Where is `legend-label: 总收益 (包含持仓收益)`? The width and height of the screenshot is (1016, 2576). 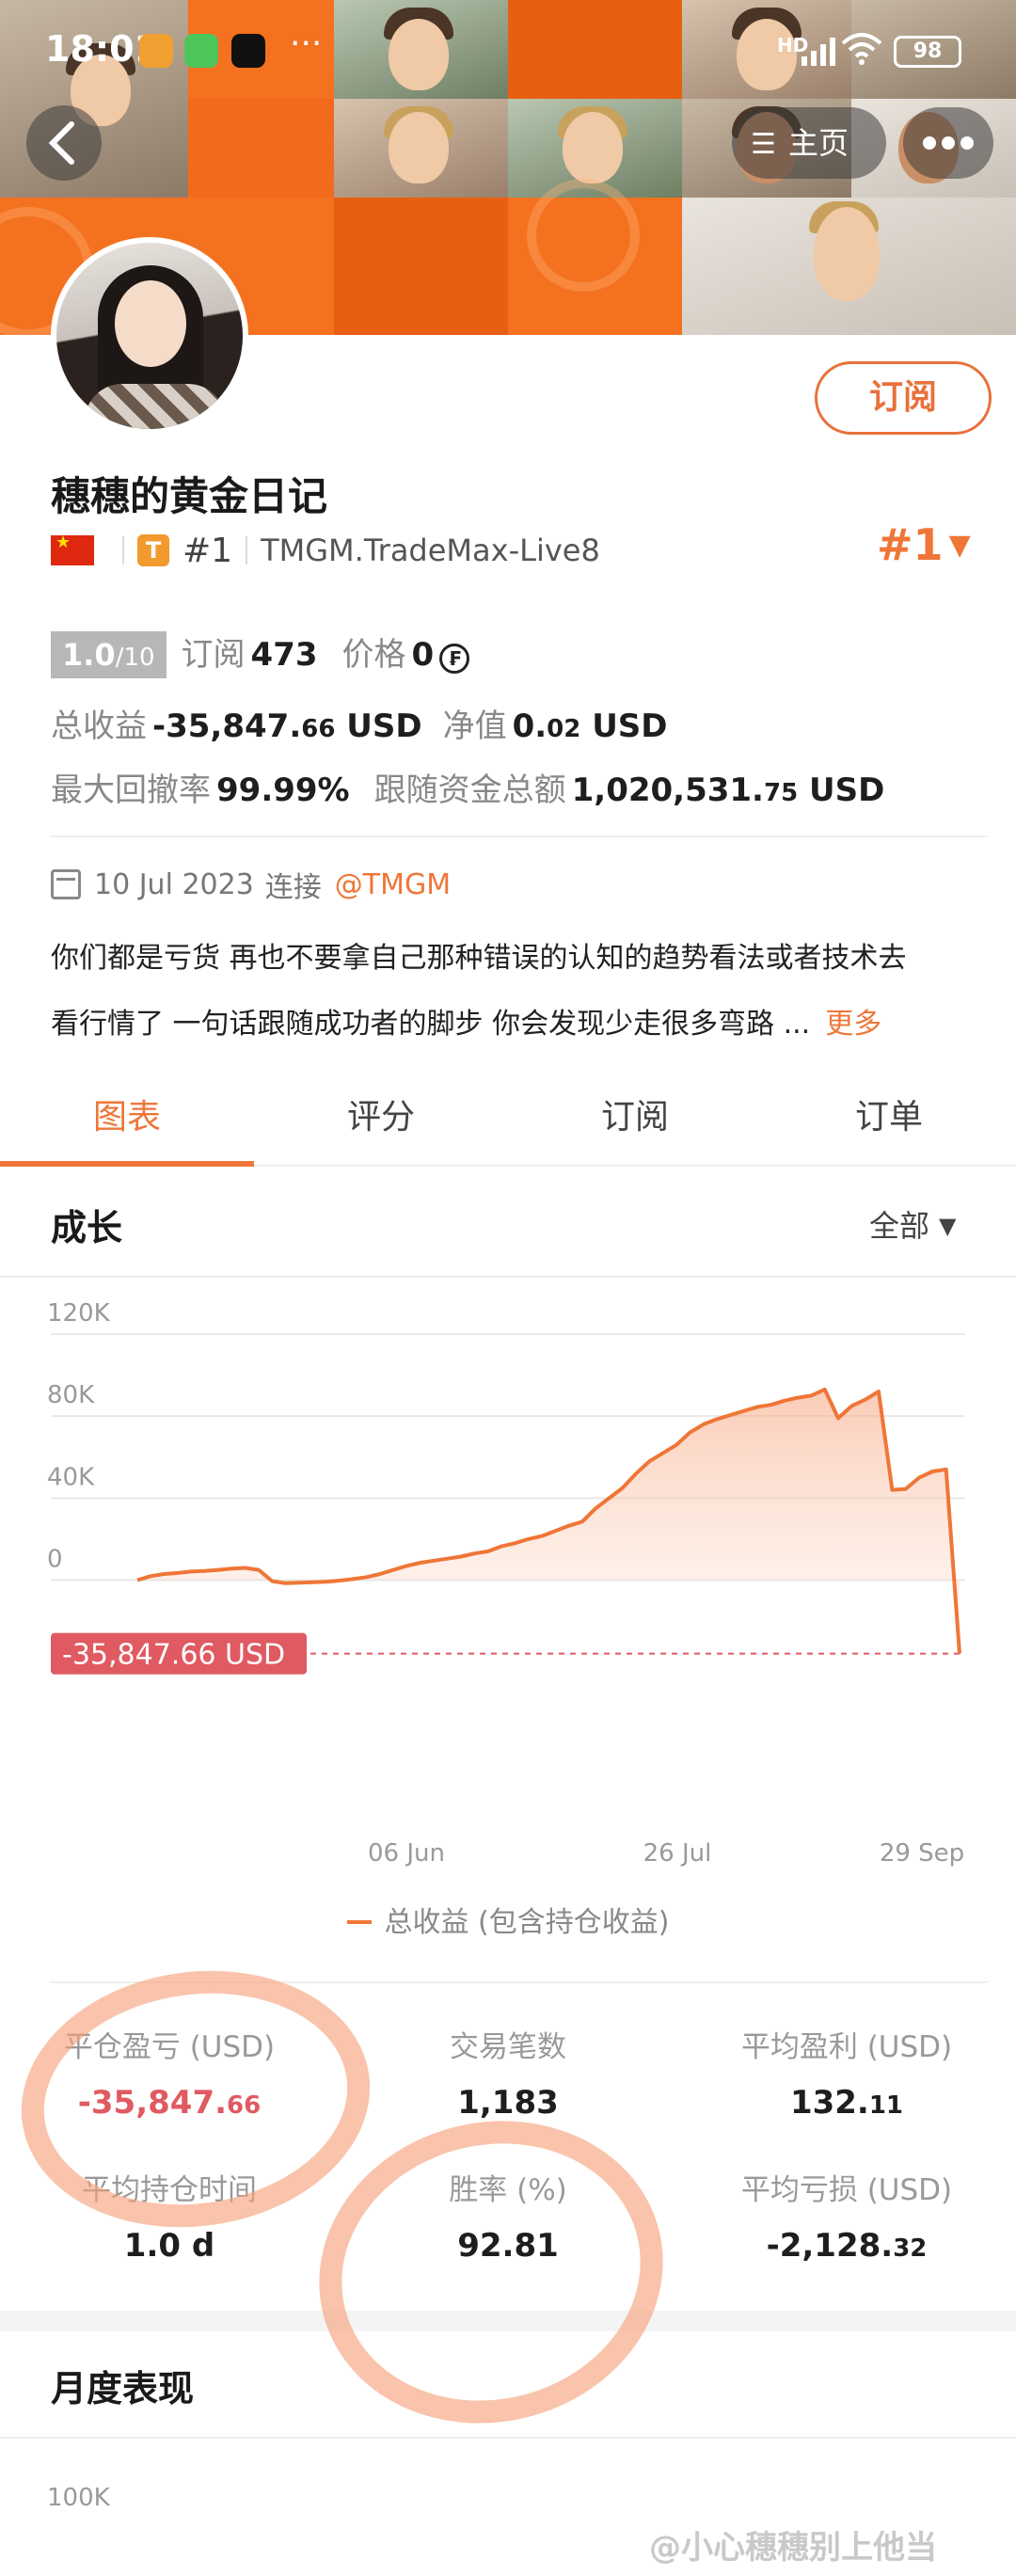
legend-label: 总收益 (包含持仓收益) is located at coordinates (527, 1922).